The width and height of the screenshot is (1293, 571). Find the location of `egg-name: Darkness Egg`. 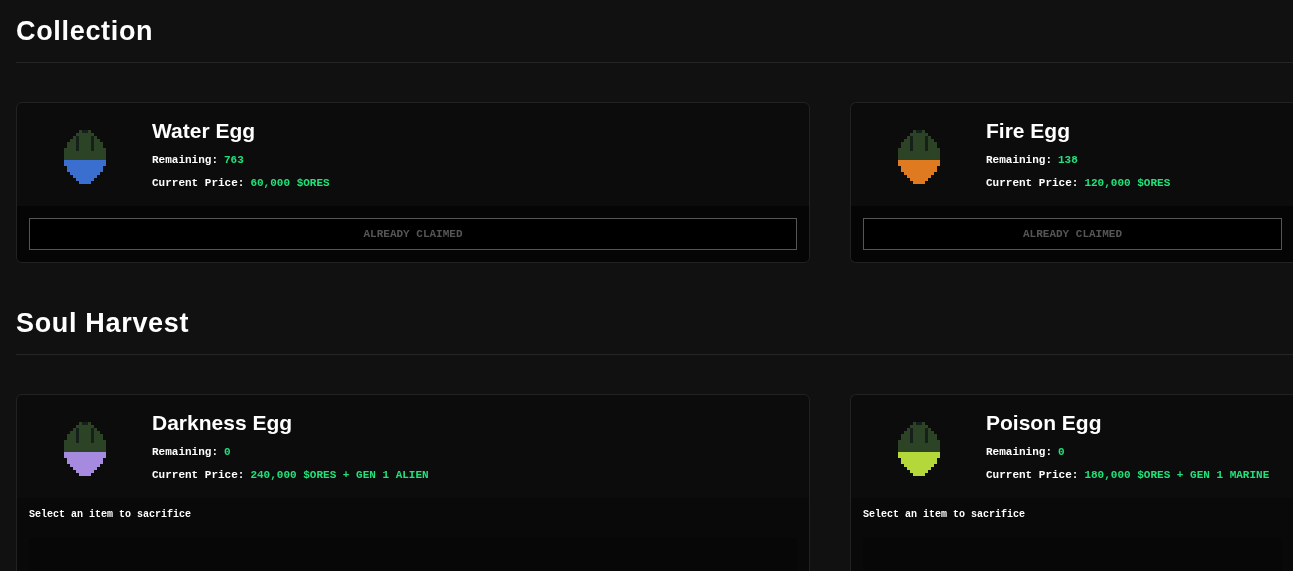

egg-name: Darkness Egg is located at coordinates (223, 422).